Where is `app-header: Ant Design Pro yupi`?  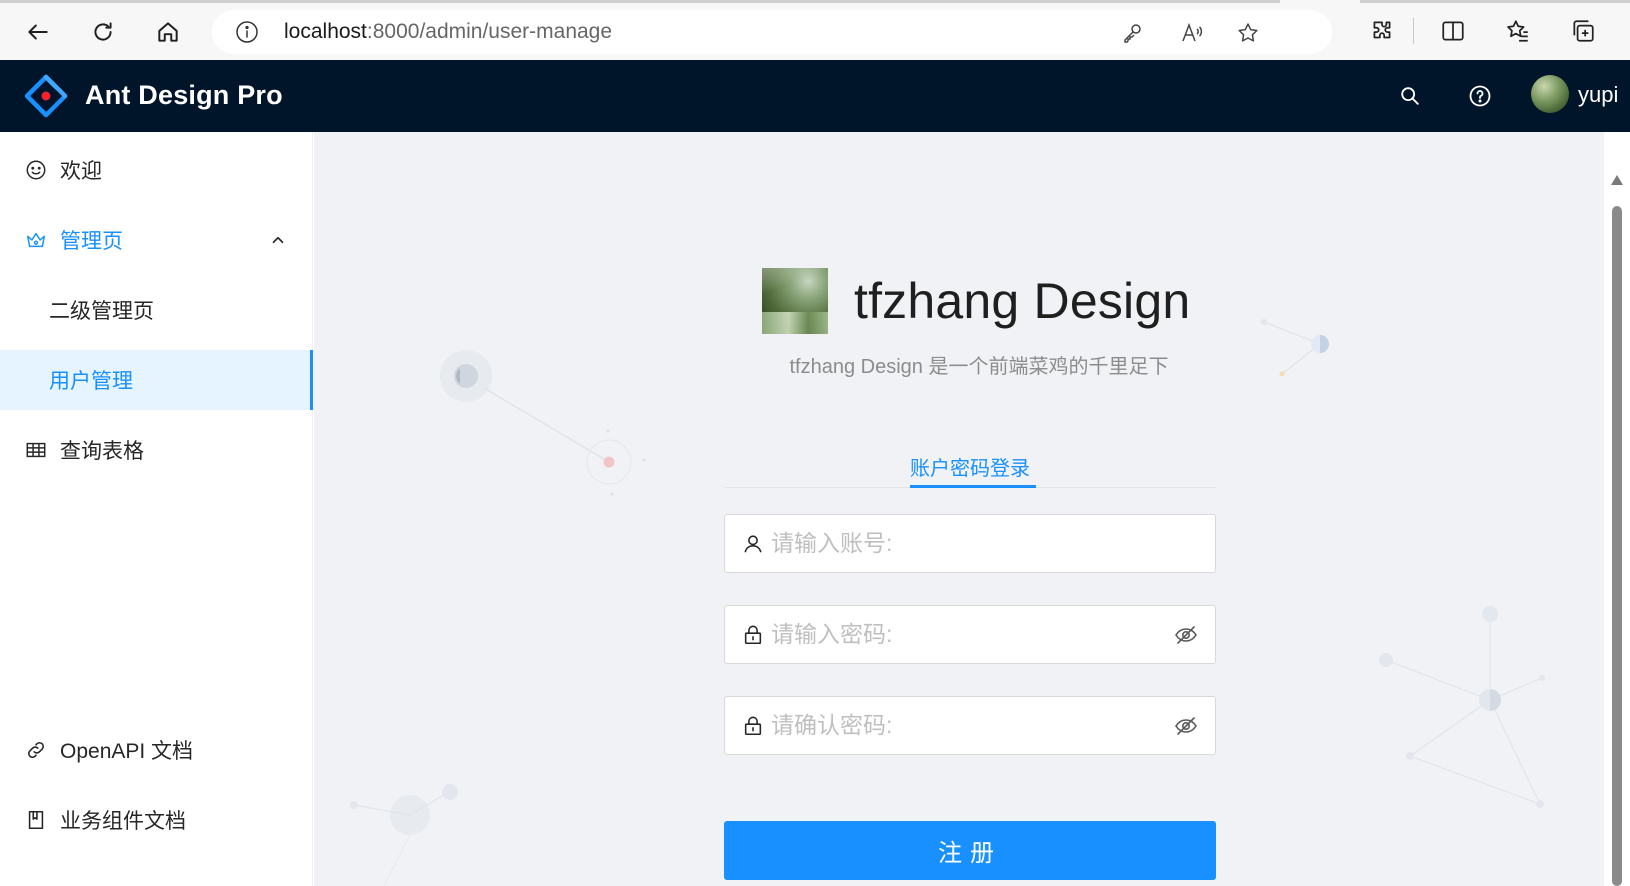
app-header: Ant Design Pro yupi is located at coordinates (815, 96).